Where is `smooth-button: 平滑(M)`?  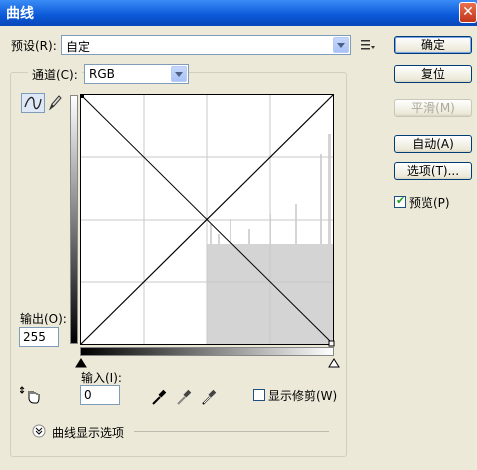
smooth-button: 平滑(M) is located at coordinates (433, 108).